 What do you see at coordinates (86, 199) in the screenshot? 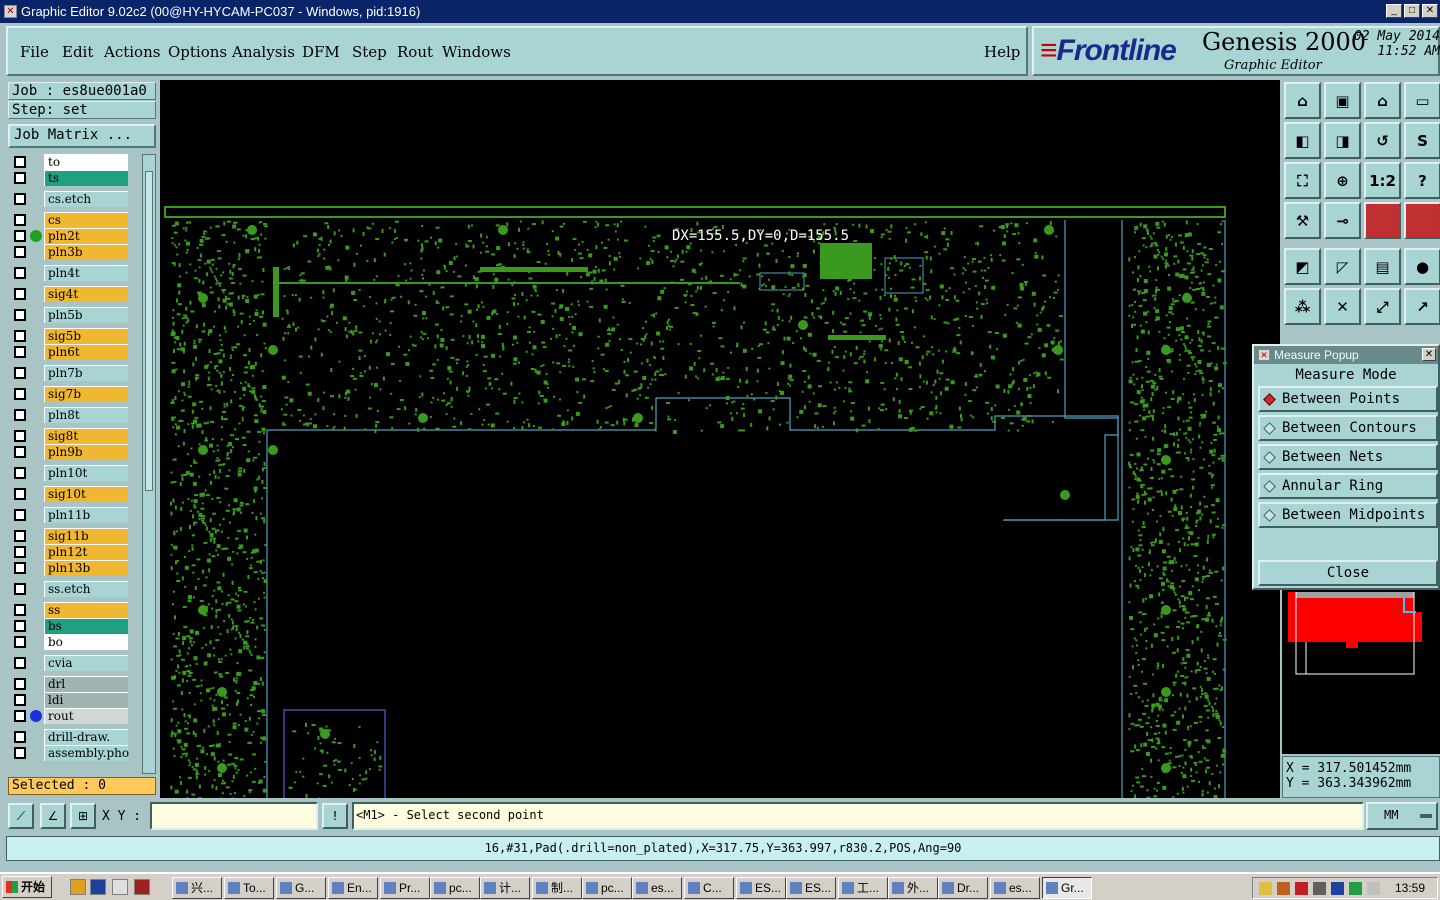
I see `layer-name: cs.etch` at bounding box center [86, 199].